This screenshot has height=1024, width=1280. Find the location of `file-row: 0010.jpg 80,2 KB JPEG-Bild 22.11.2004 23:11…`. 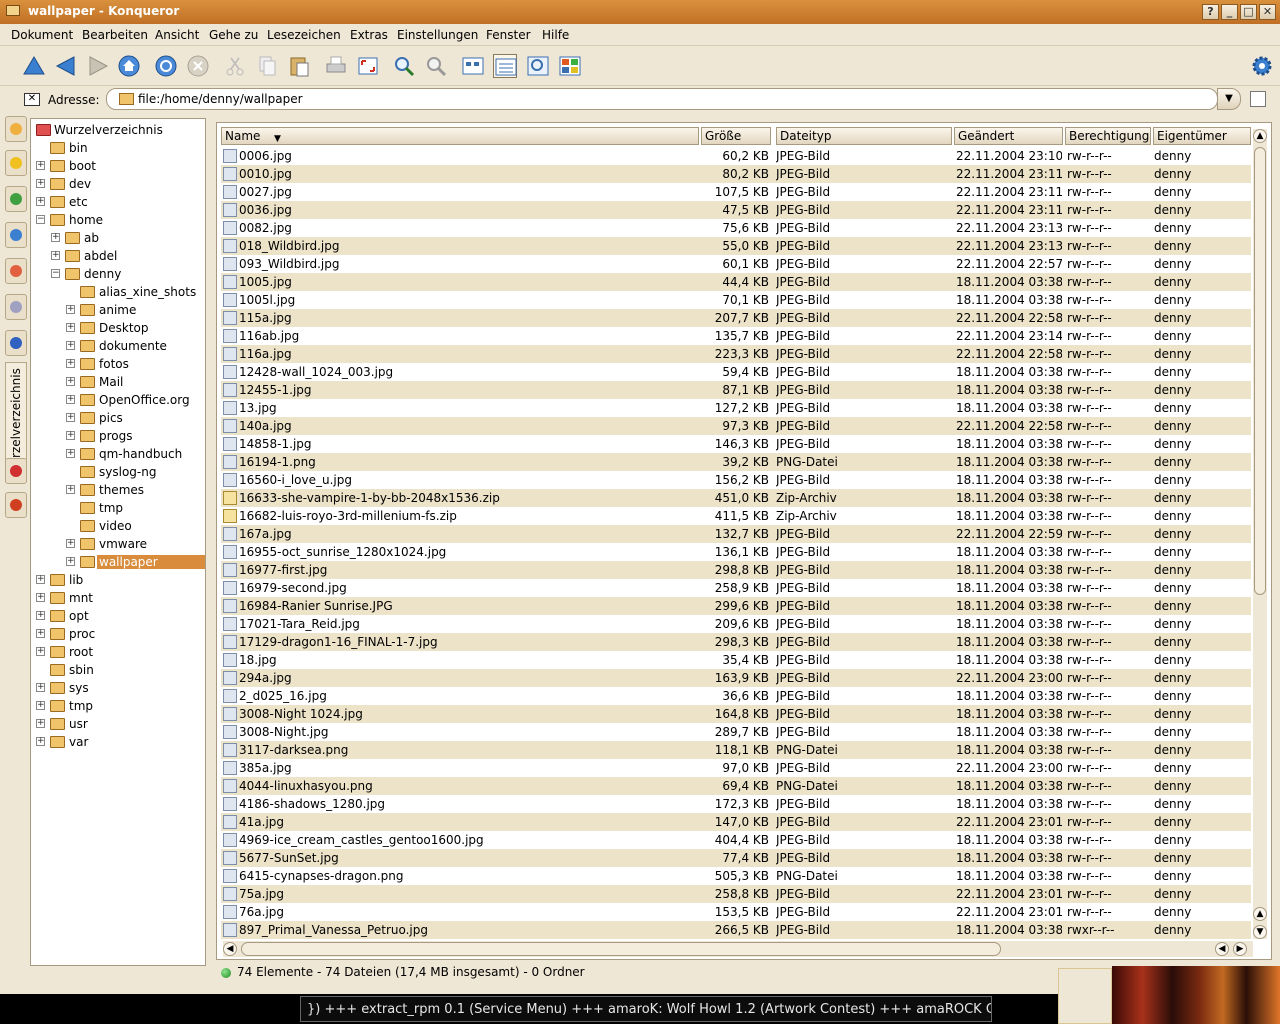

file-row: 0010.jpg 80,2 KB JPEG-Bild 22.11.2004 23:11… is located at coordinates (736, 174).